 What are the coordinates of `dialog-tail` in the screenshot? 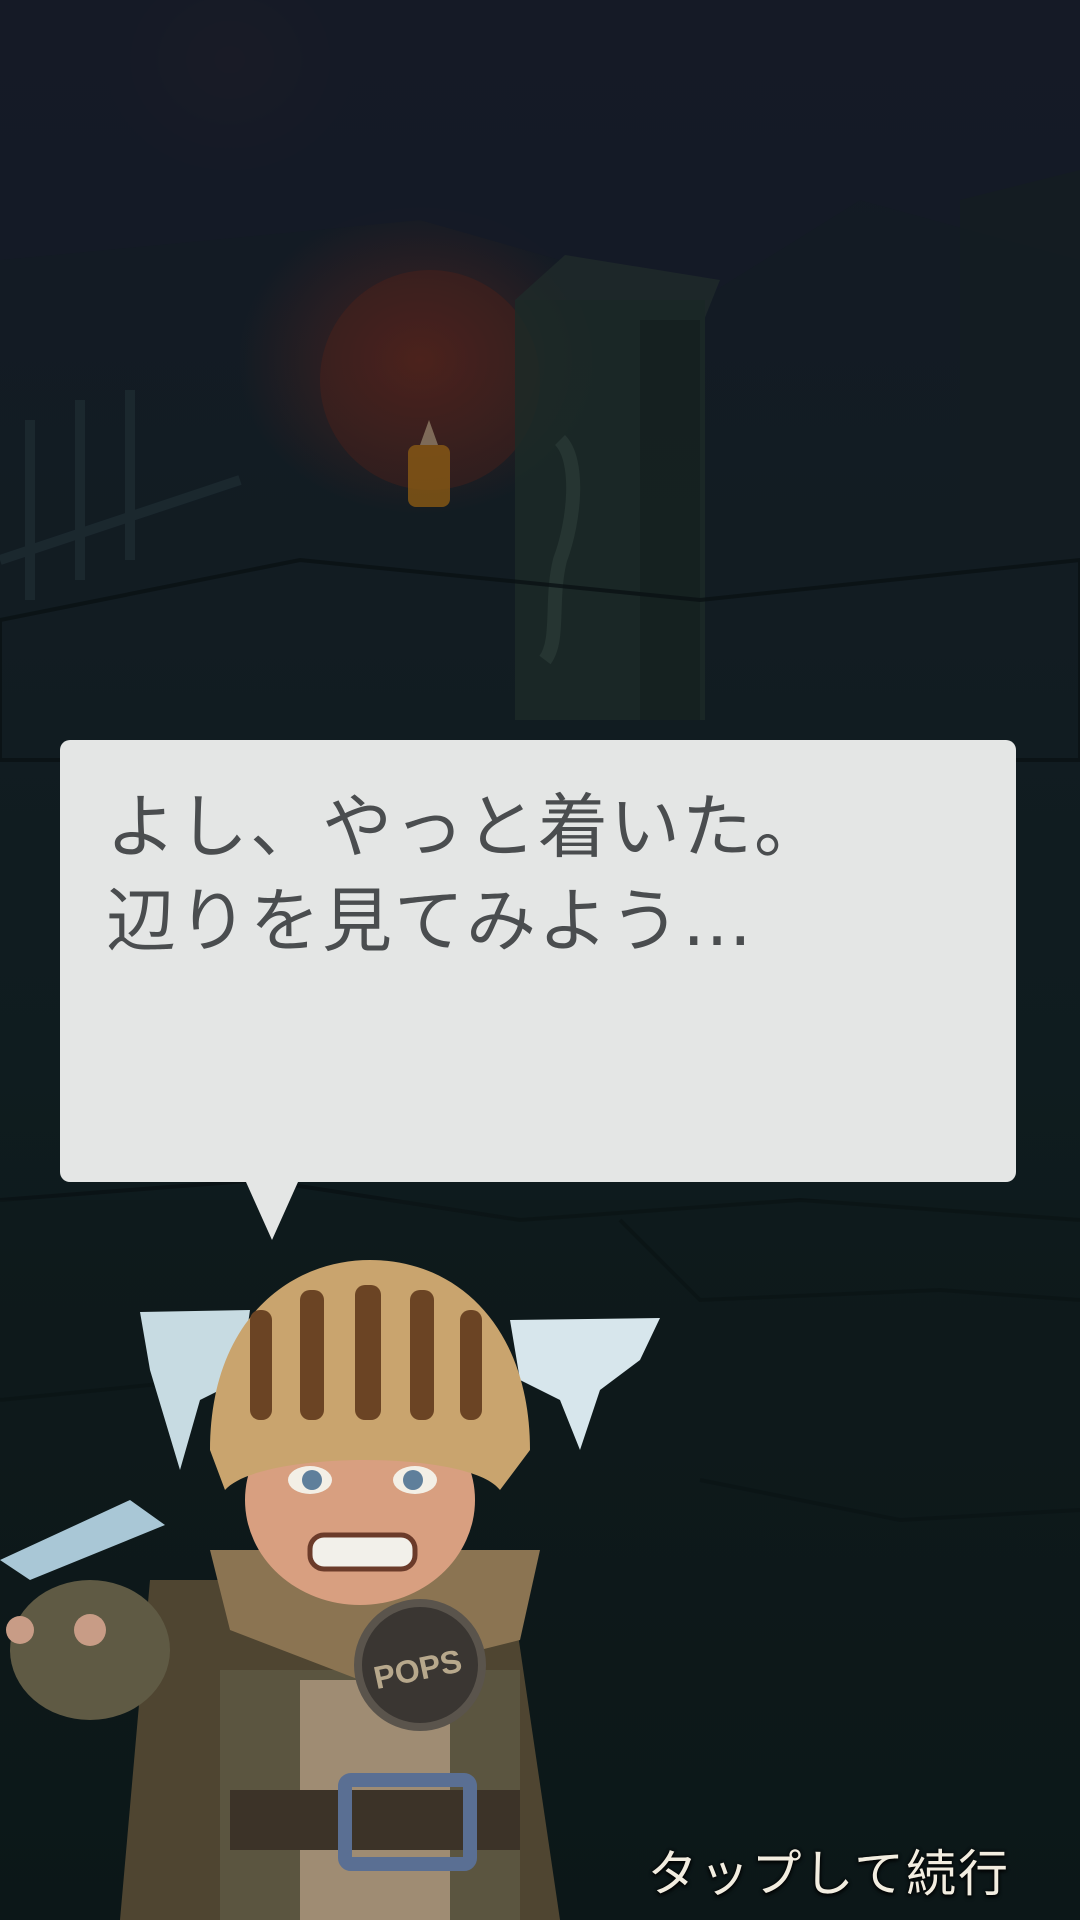 It's located at (272, 1211).